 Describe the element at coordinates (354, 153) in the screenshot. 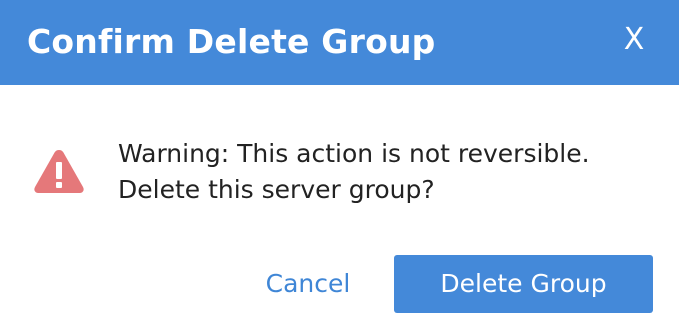

I see `warning-line-1: Warning: This action is not reversible.` at that location.